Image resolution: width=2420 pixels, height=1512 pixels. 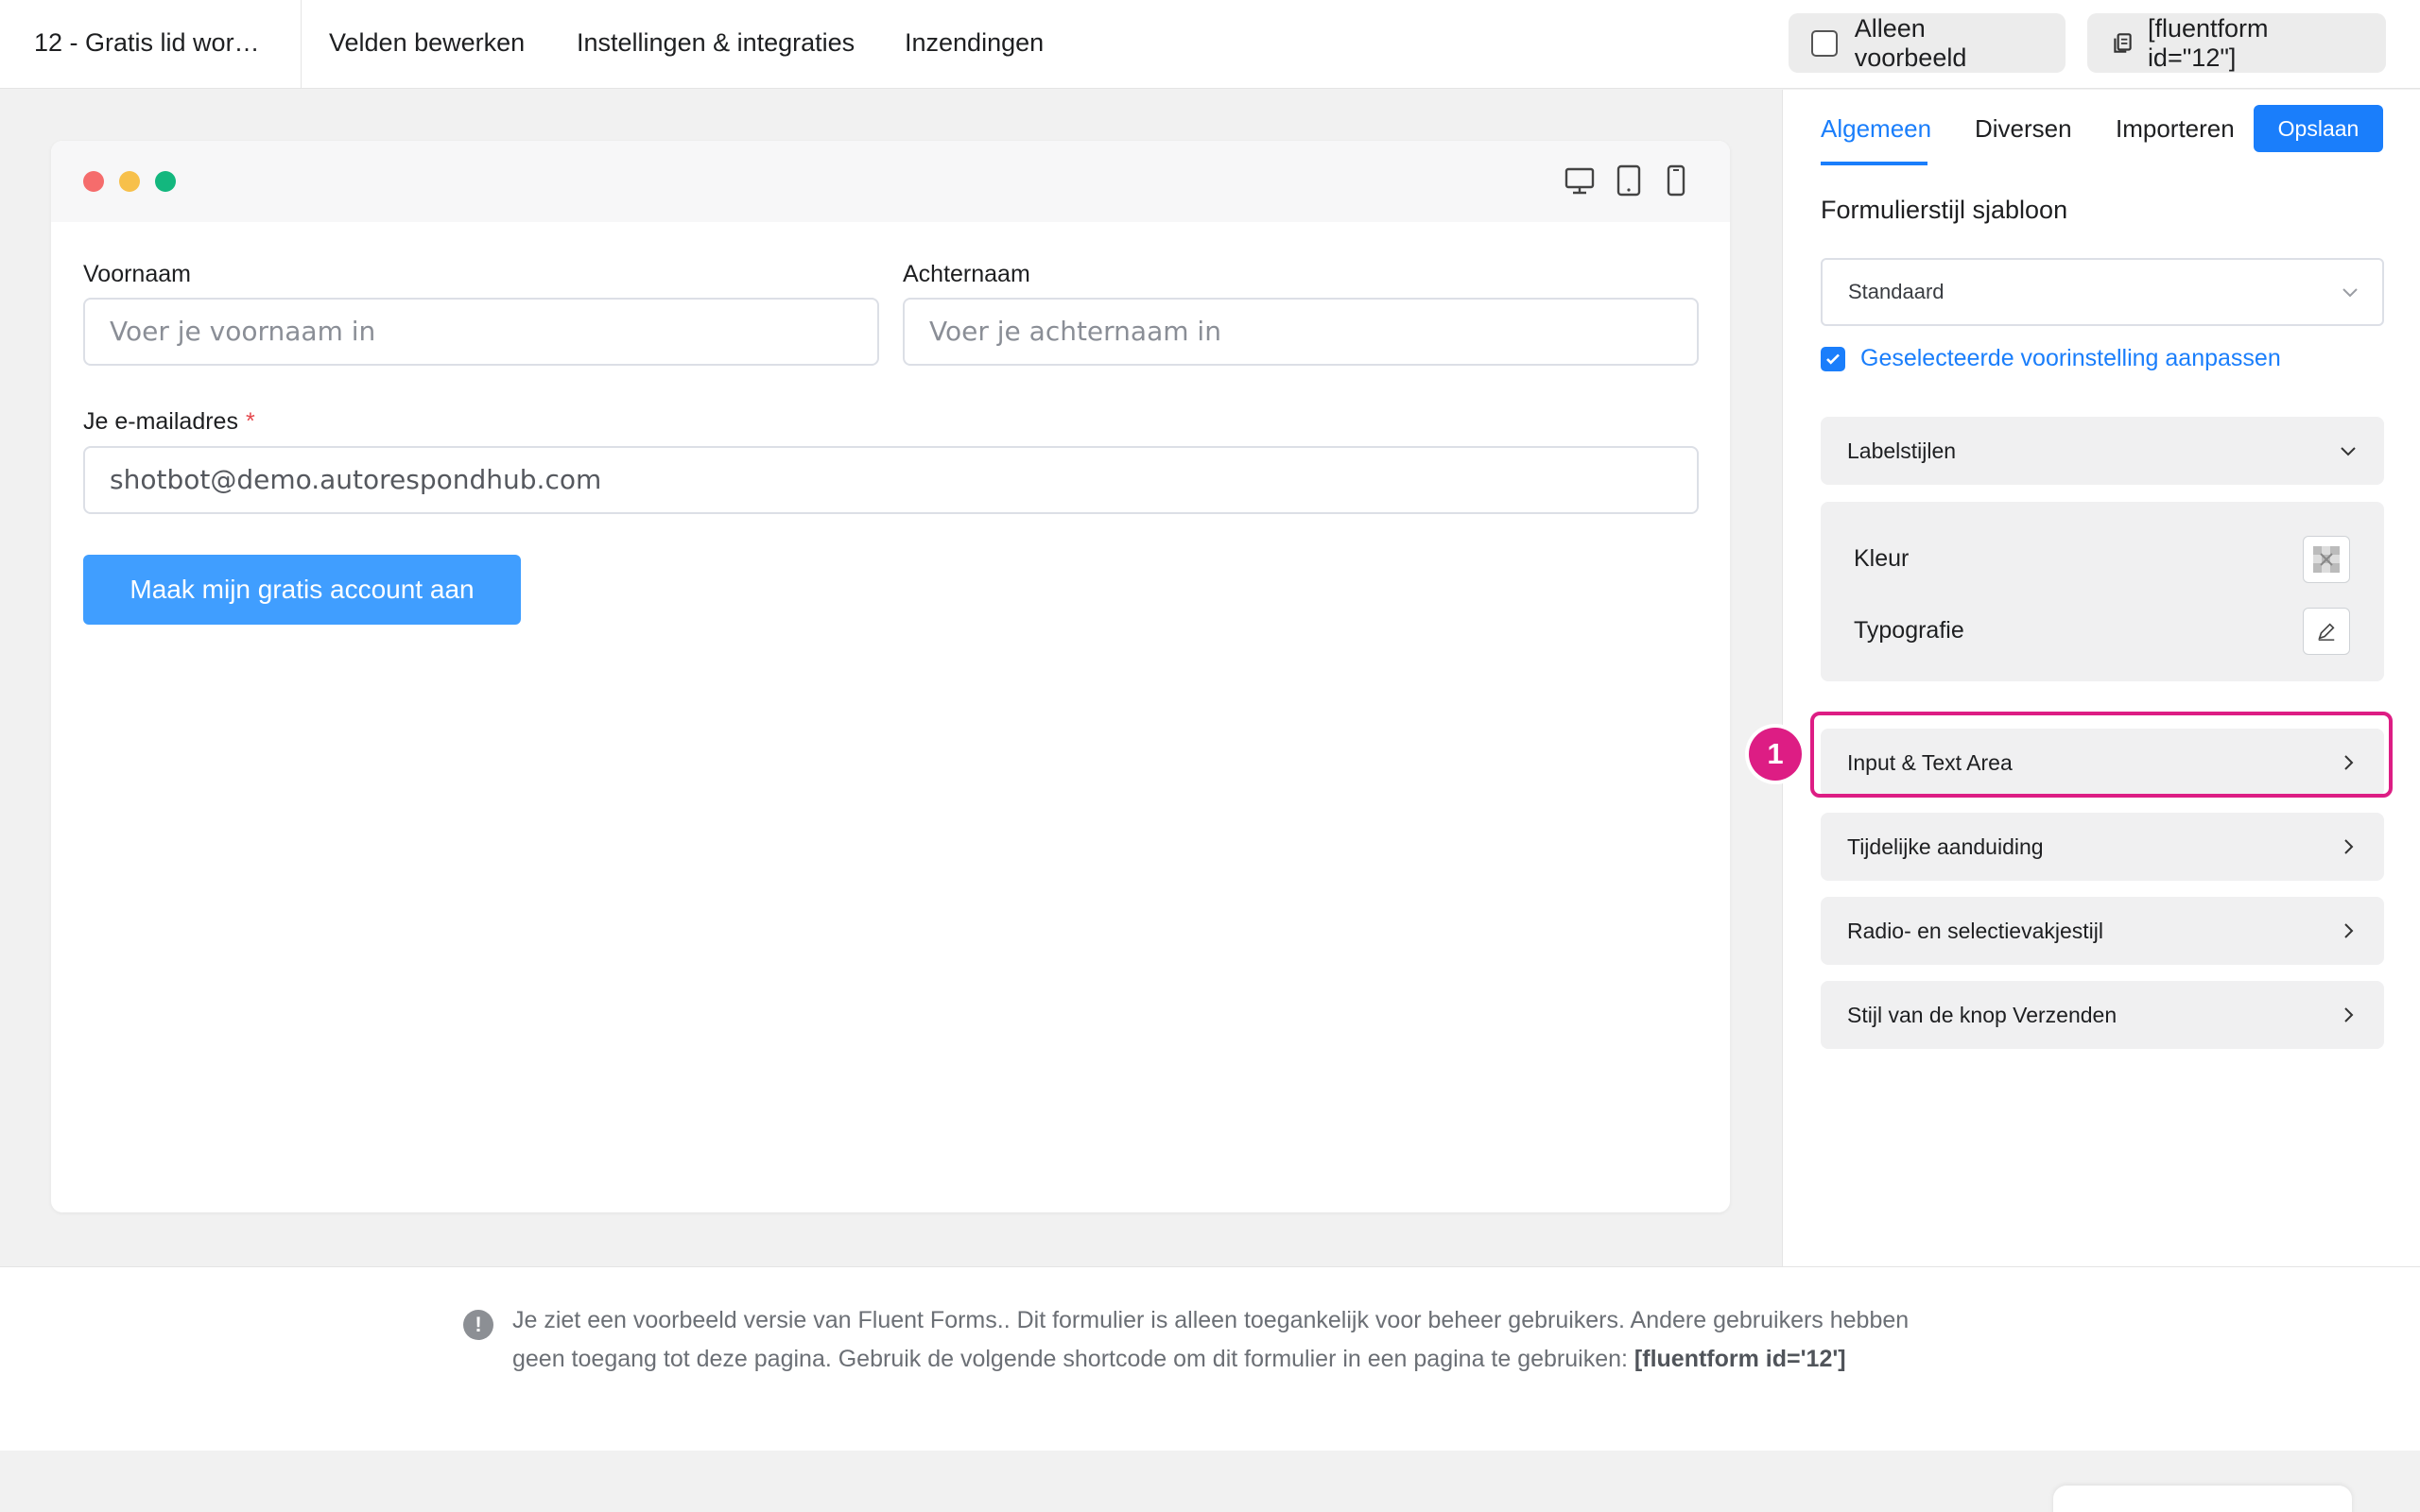 I want to click on footer-card, so click(x=2202, y=1499).